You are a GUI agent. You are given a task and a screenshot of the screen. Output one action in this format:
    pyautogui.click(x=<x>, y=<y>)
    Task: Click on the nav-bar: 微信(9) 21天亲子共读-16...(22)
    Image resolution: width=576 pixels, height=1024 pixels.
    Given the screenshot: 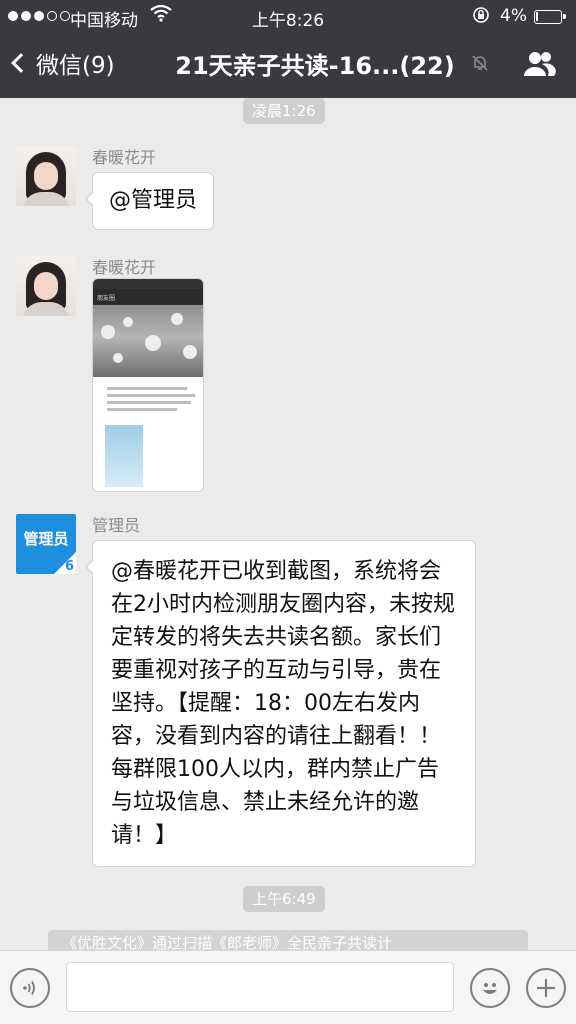 What is the action you would take?
    pyautogui.click(x=288, y=66)
    